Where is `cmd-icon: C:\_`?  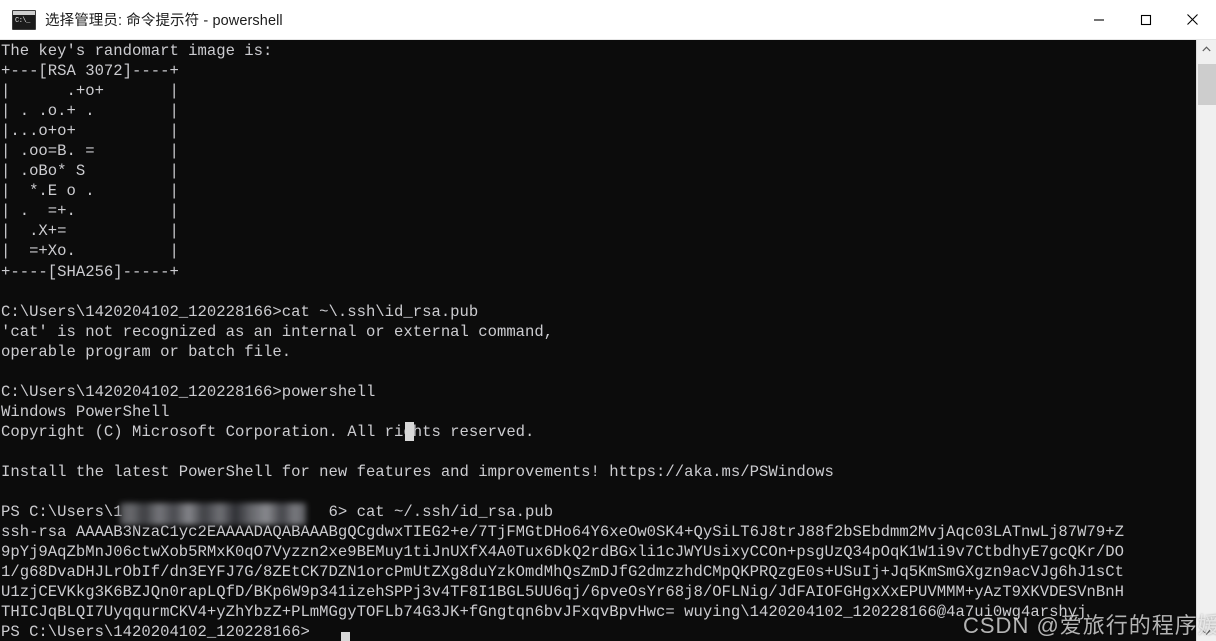
cmd-icon: C:\_ is located at coordinates (24, 19).